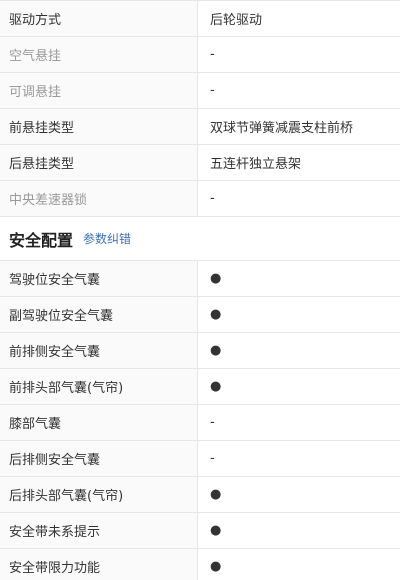 Image resolution: width=400 pixels, height=580 pixels. What do you see at coordinates (99, 126) in the screenshot?
I see `row-label: 前悬挂类型` at bounding box center [99, 126].